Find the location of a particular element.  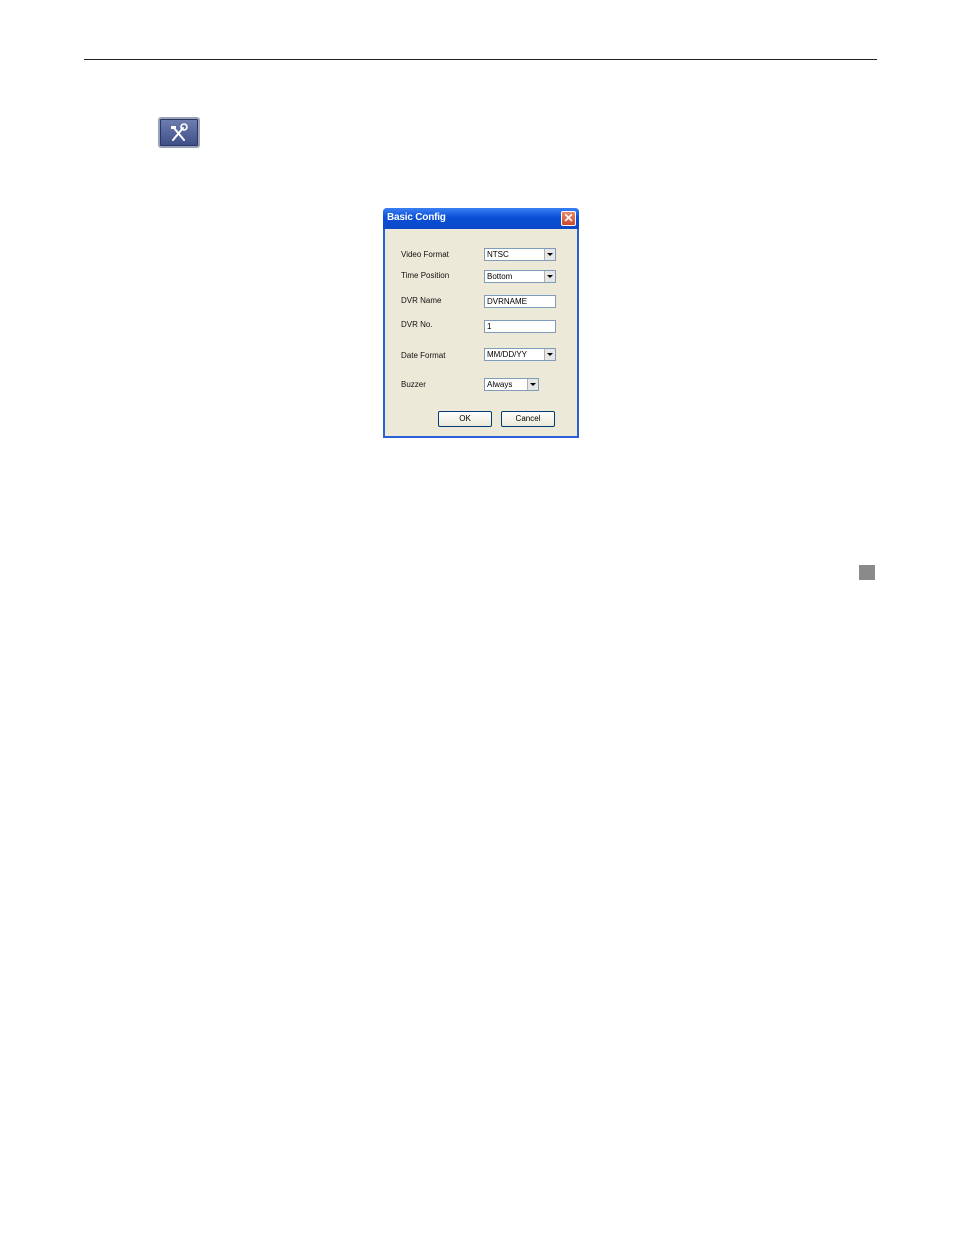

buzzer-select: Always is located at coordinates (511, 384).